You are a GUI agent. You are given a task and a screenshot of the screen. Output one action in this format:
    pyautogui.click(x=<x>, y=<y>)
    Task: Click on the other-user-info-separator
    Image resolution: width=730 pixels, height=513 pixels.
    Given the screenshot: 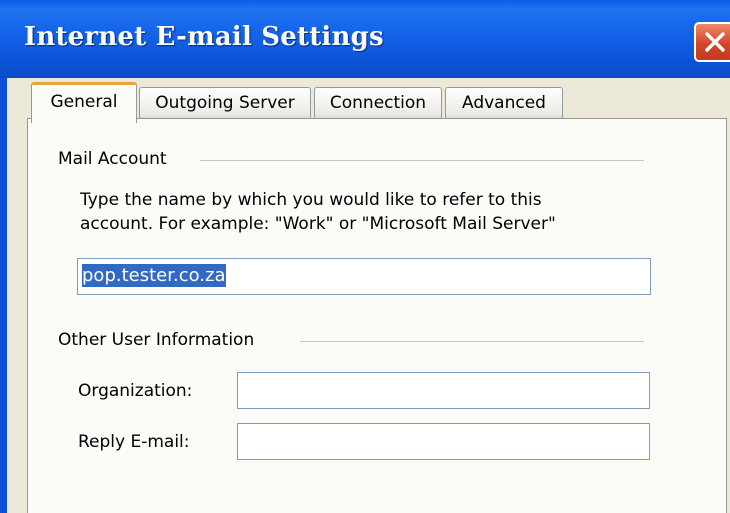 What is the action you would take?
    pyautogui.click(x=472, y=341)
    